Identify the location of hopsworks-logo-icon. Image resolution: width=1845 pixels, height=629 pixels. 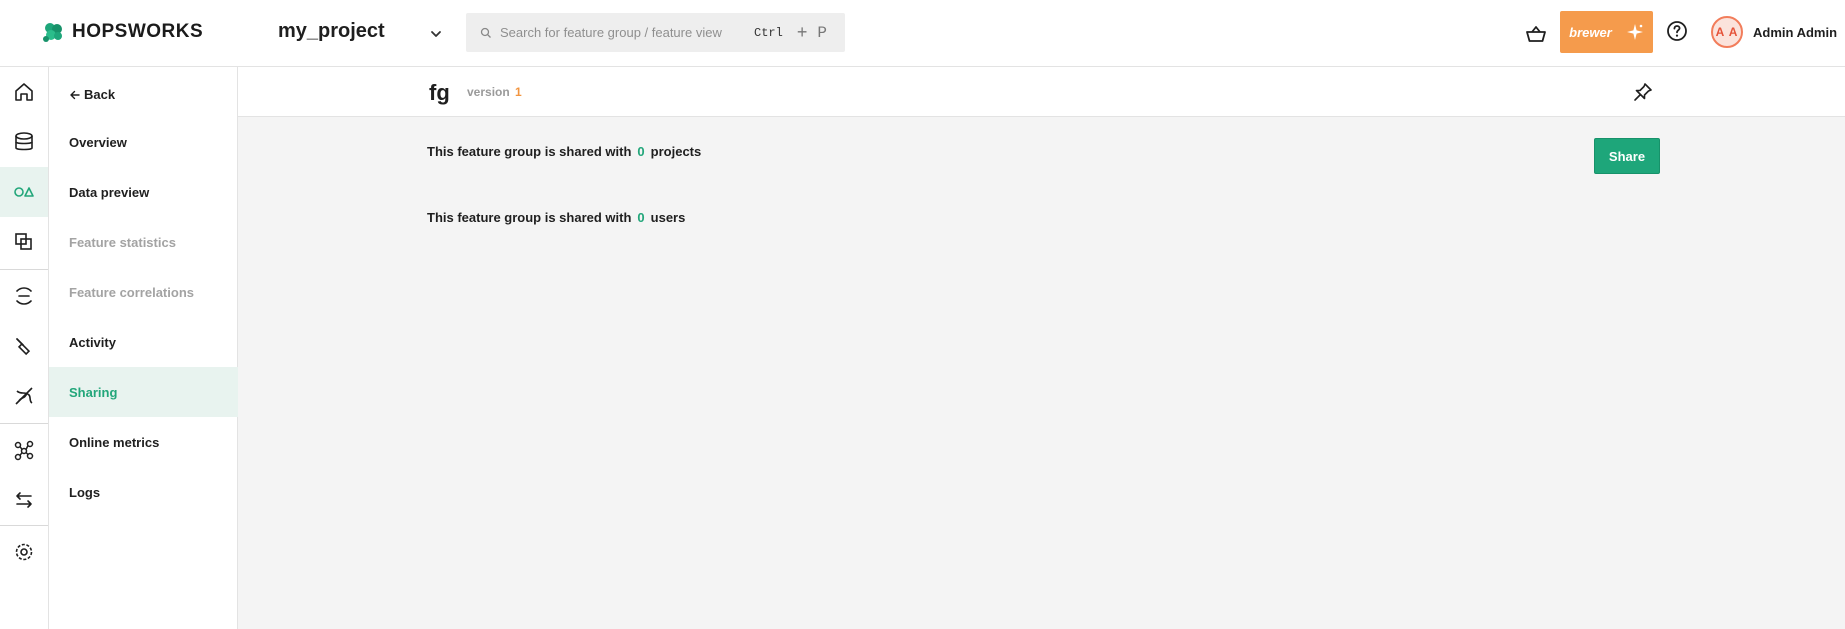
(52, 32).